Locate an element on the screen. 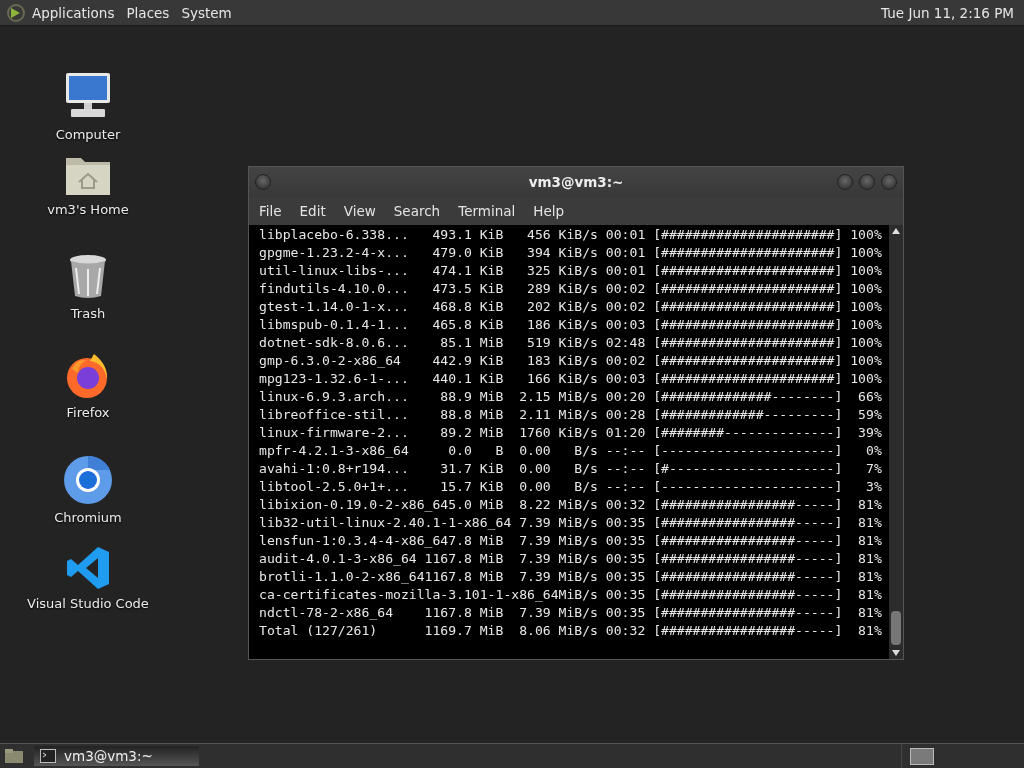  task-button: vm3@vm3:~ is located at coordinates (116, 756).